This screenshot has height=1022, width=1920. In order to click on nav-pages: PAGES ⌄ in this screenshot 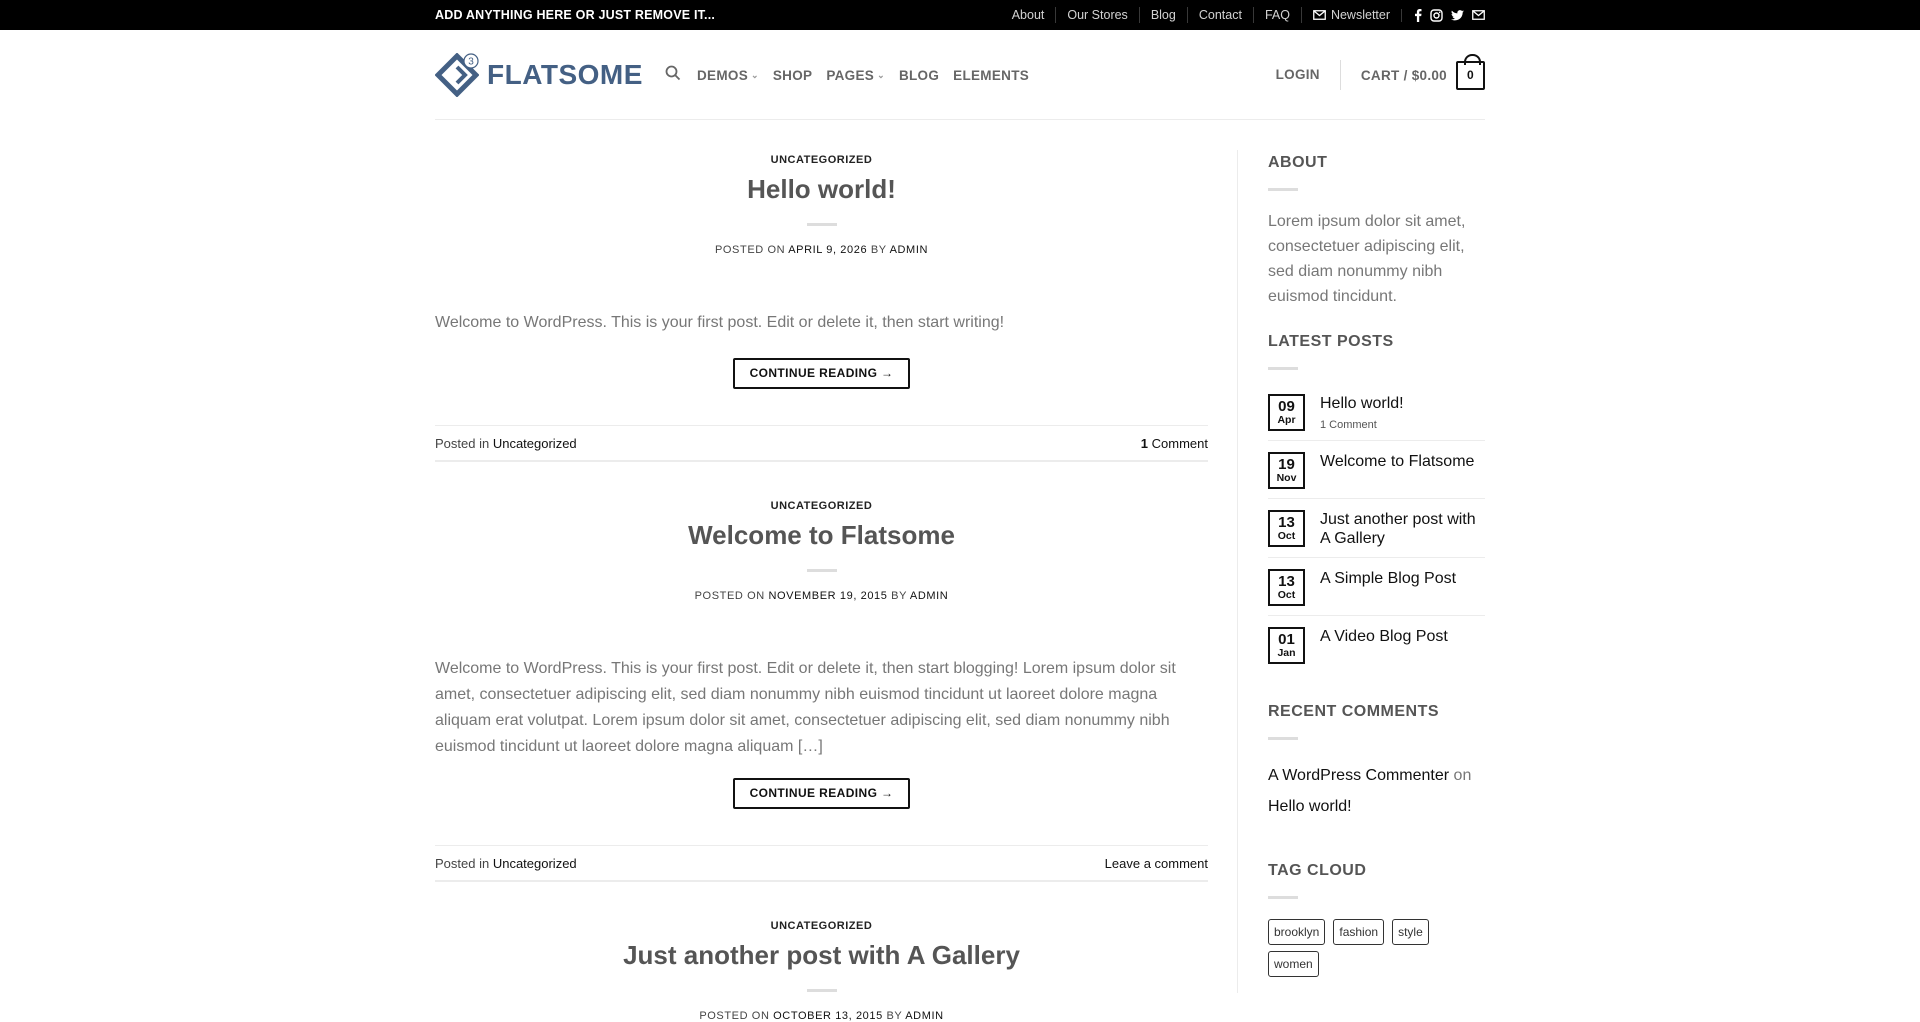, I will do `click(855, 75)`.